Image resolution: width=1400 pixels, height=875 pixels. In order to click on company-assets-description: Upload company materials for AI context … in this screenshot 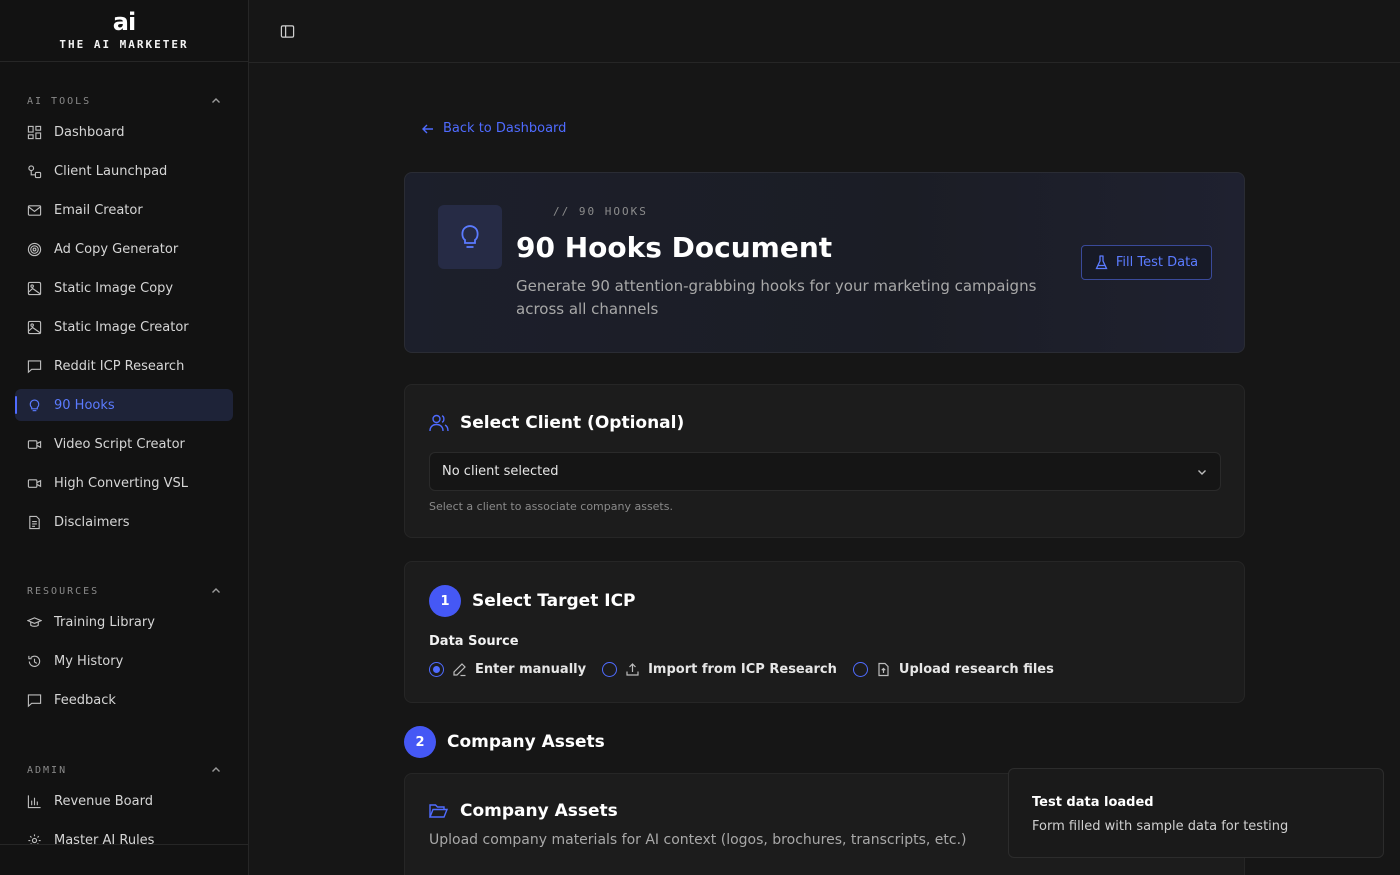, I will do `click(698, 840)`.